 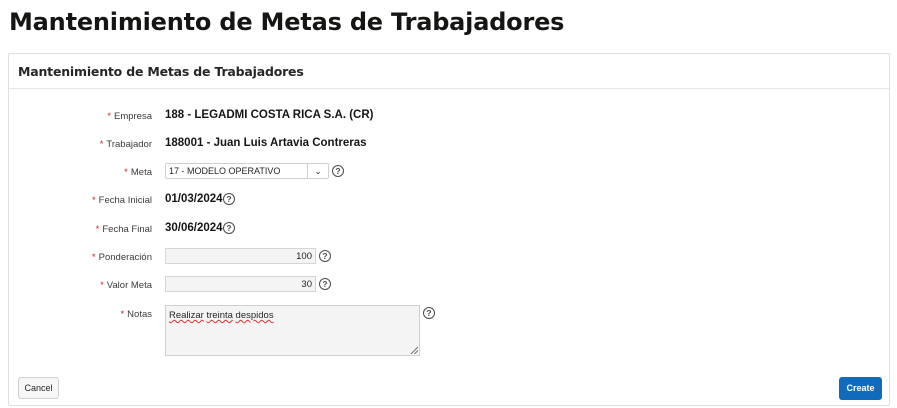 What do you see at coordinates (287, 22) in the screenshot?
I see `page-title: Mantenimiento de Metas de Trabajadores` at bounding box center [287, 22].